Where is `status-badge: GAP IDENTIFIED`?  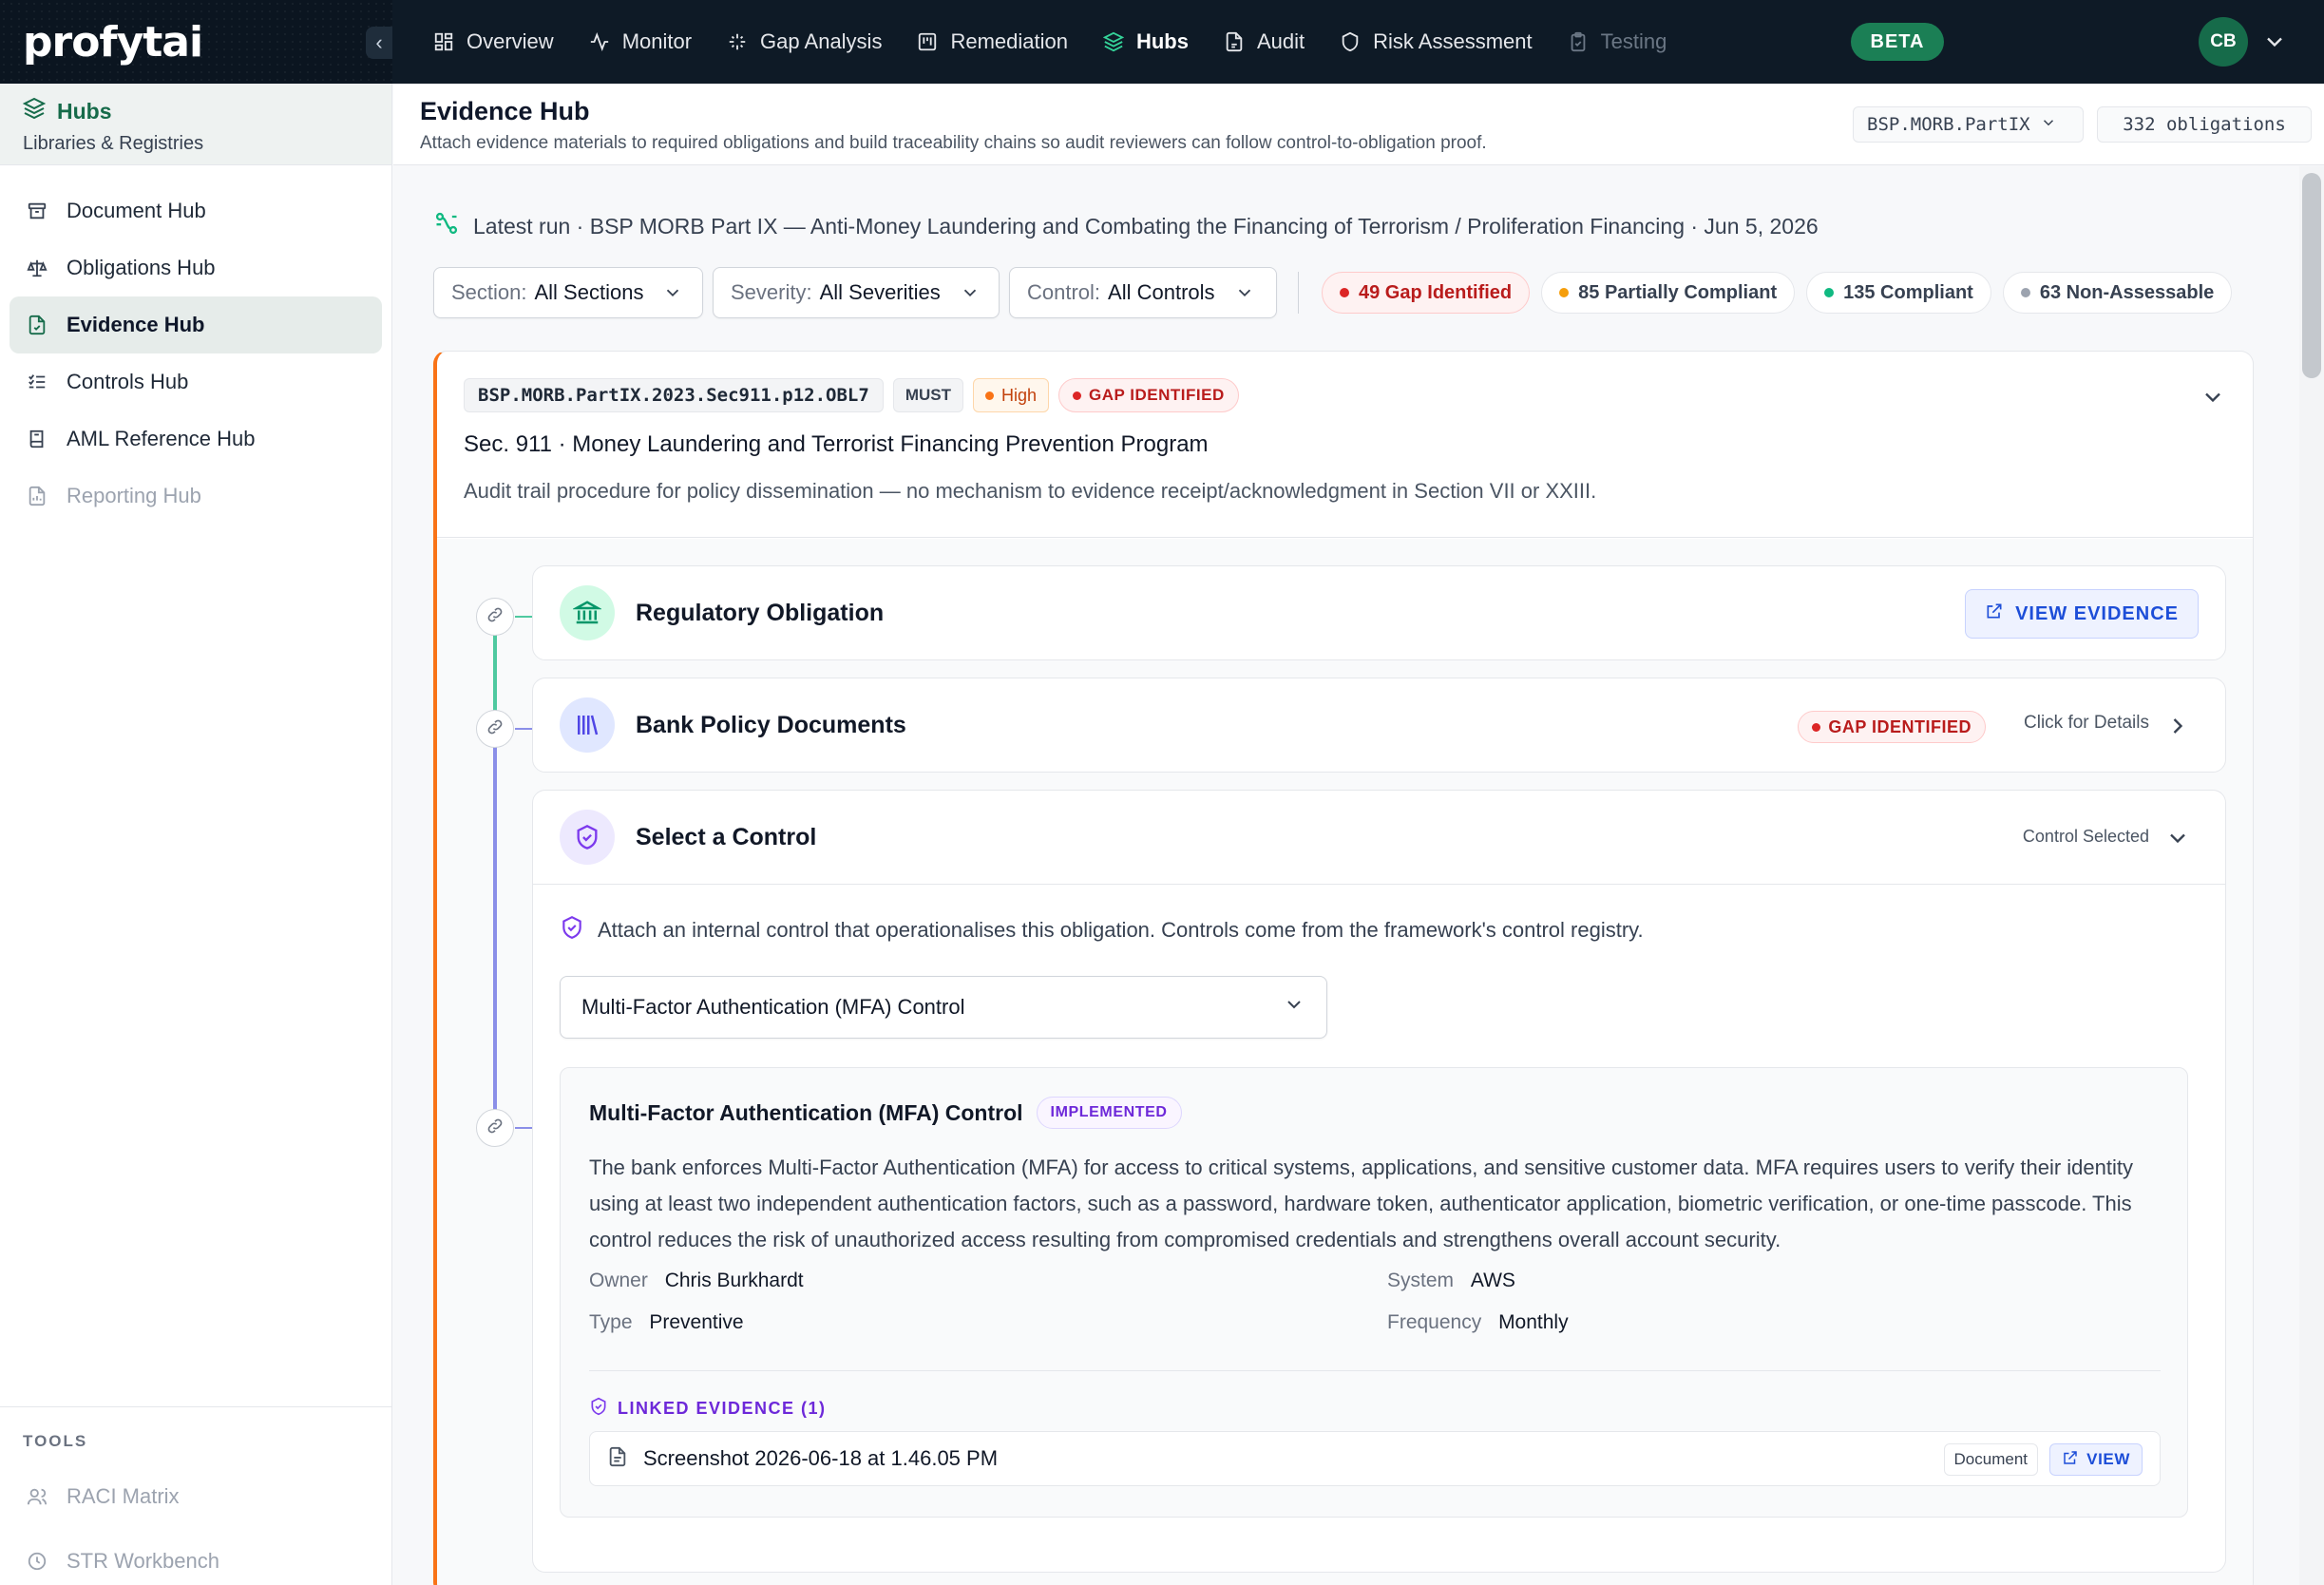 status-badge: GAP IDENTIFIED is located at coordinates (1892, 727).